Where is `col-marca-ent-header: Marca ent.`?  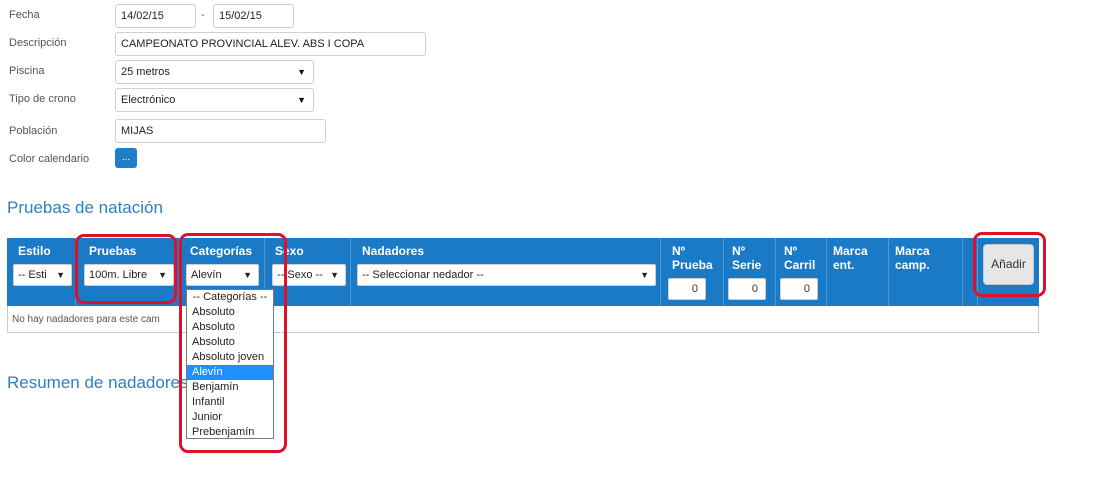 col-marca-ent-header: Marca ent. is located at coordinates (850, 258).